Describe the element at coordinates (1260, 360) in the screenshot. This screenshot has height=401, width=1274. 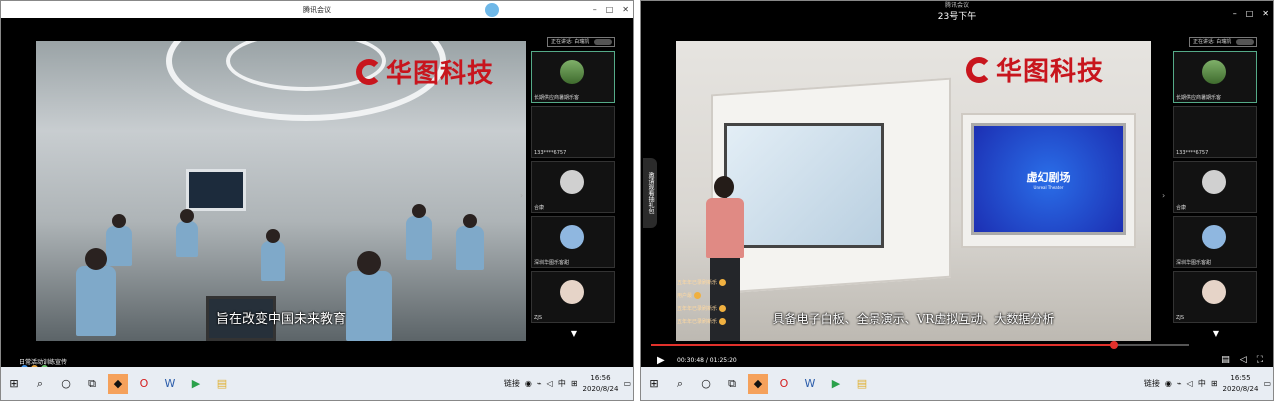
I see `fullscreen-icon: ⛶` at that location.